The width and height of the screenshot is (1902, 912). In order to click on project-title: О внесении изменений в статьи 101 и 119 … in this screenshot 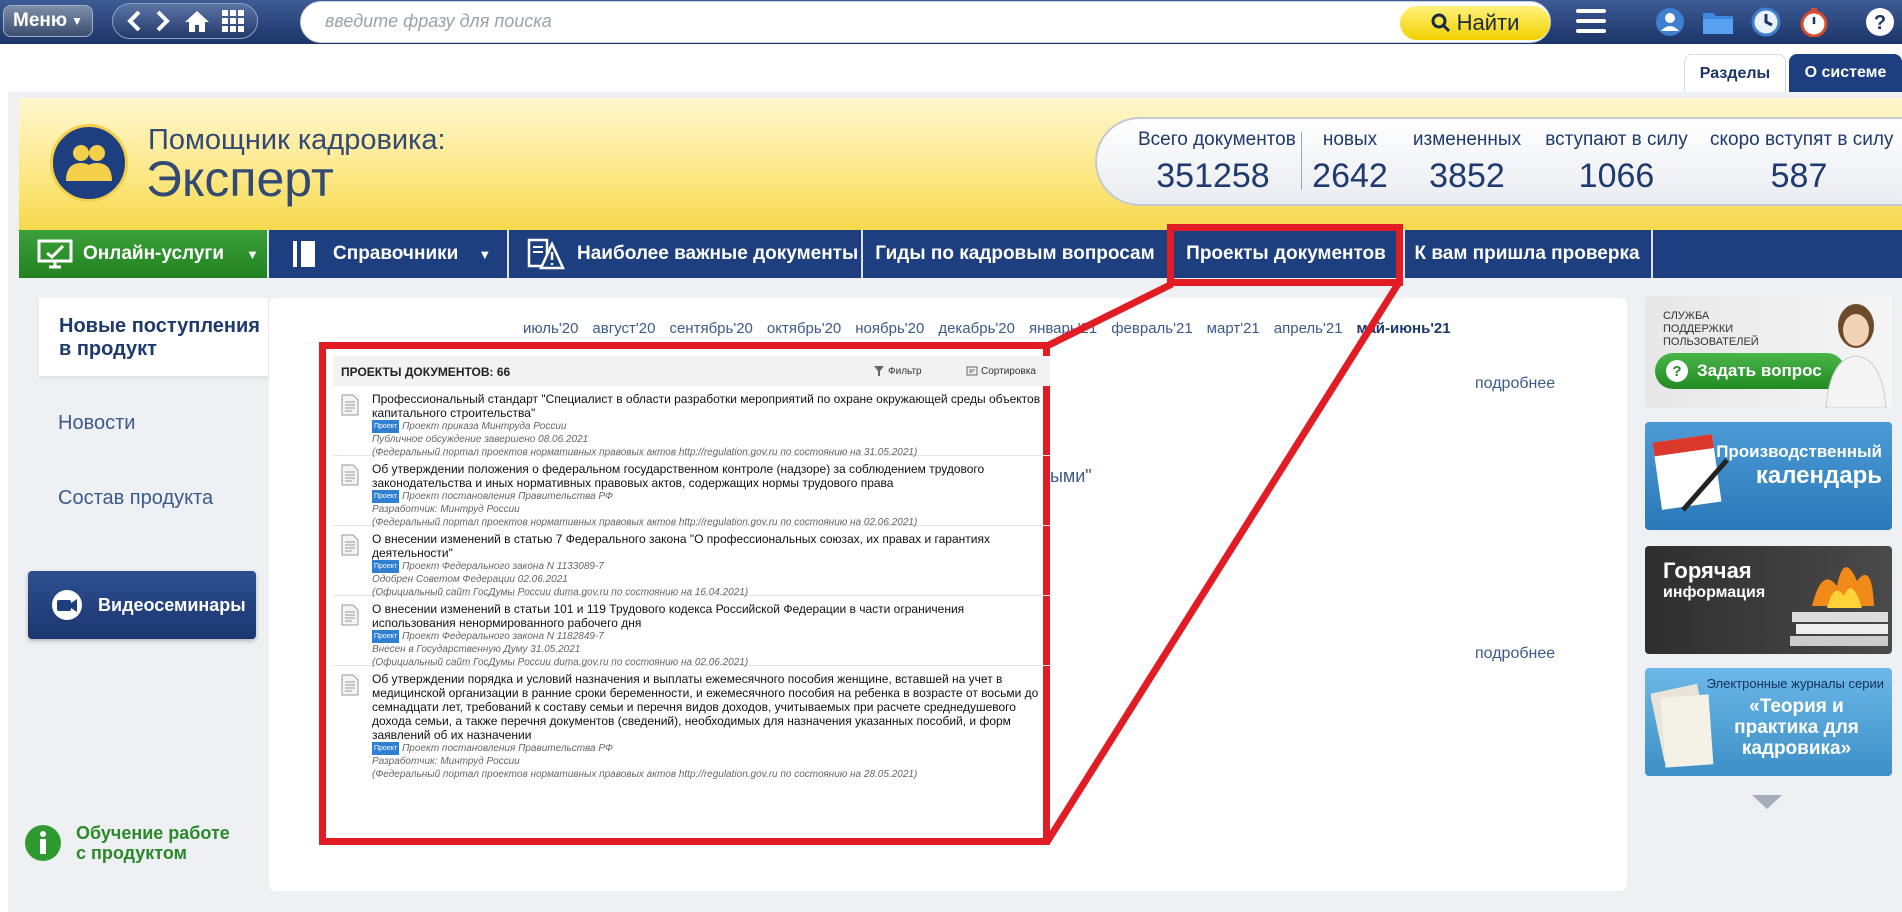, I will do `click(668, 616)`.